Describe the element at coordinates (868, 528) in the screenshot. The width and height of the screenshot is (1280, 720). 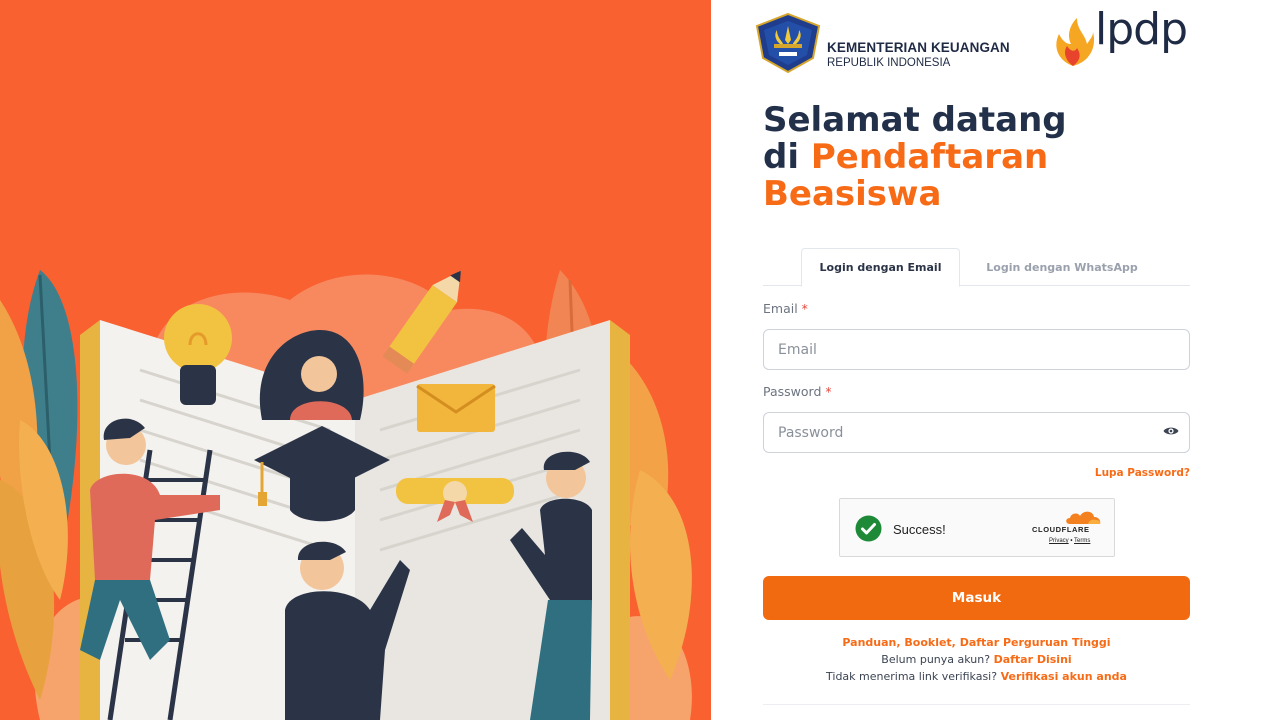
I see `check-circle-icon` at that location.